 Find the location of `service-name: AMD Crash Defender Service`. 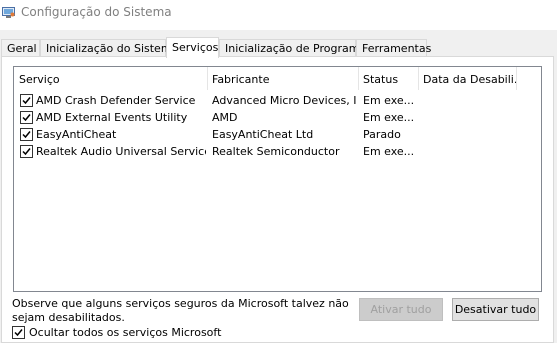

service-name: AMD Crash Defender Service is located at coordinates (116, 100).